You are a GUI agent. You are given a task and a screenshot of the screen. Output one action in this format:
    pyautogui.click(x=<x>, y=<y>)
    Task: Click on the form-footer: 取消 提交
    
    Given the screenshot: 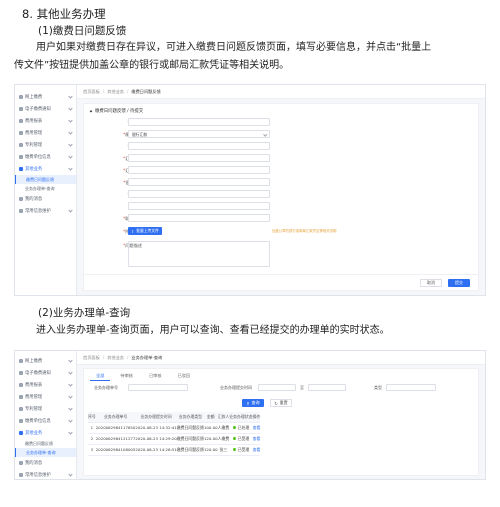 What is the action you would take?
    pyautogui.click(x=281, y=282)
    